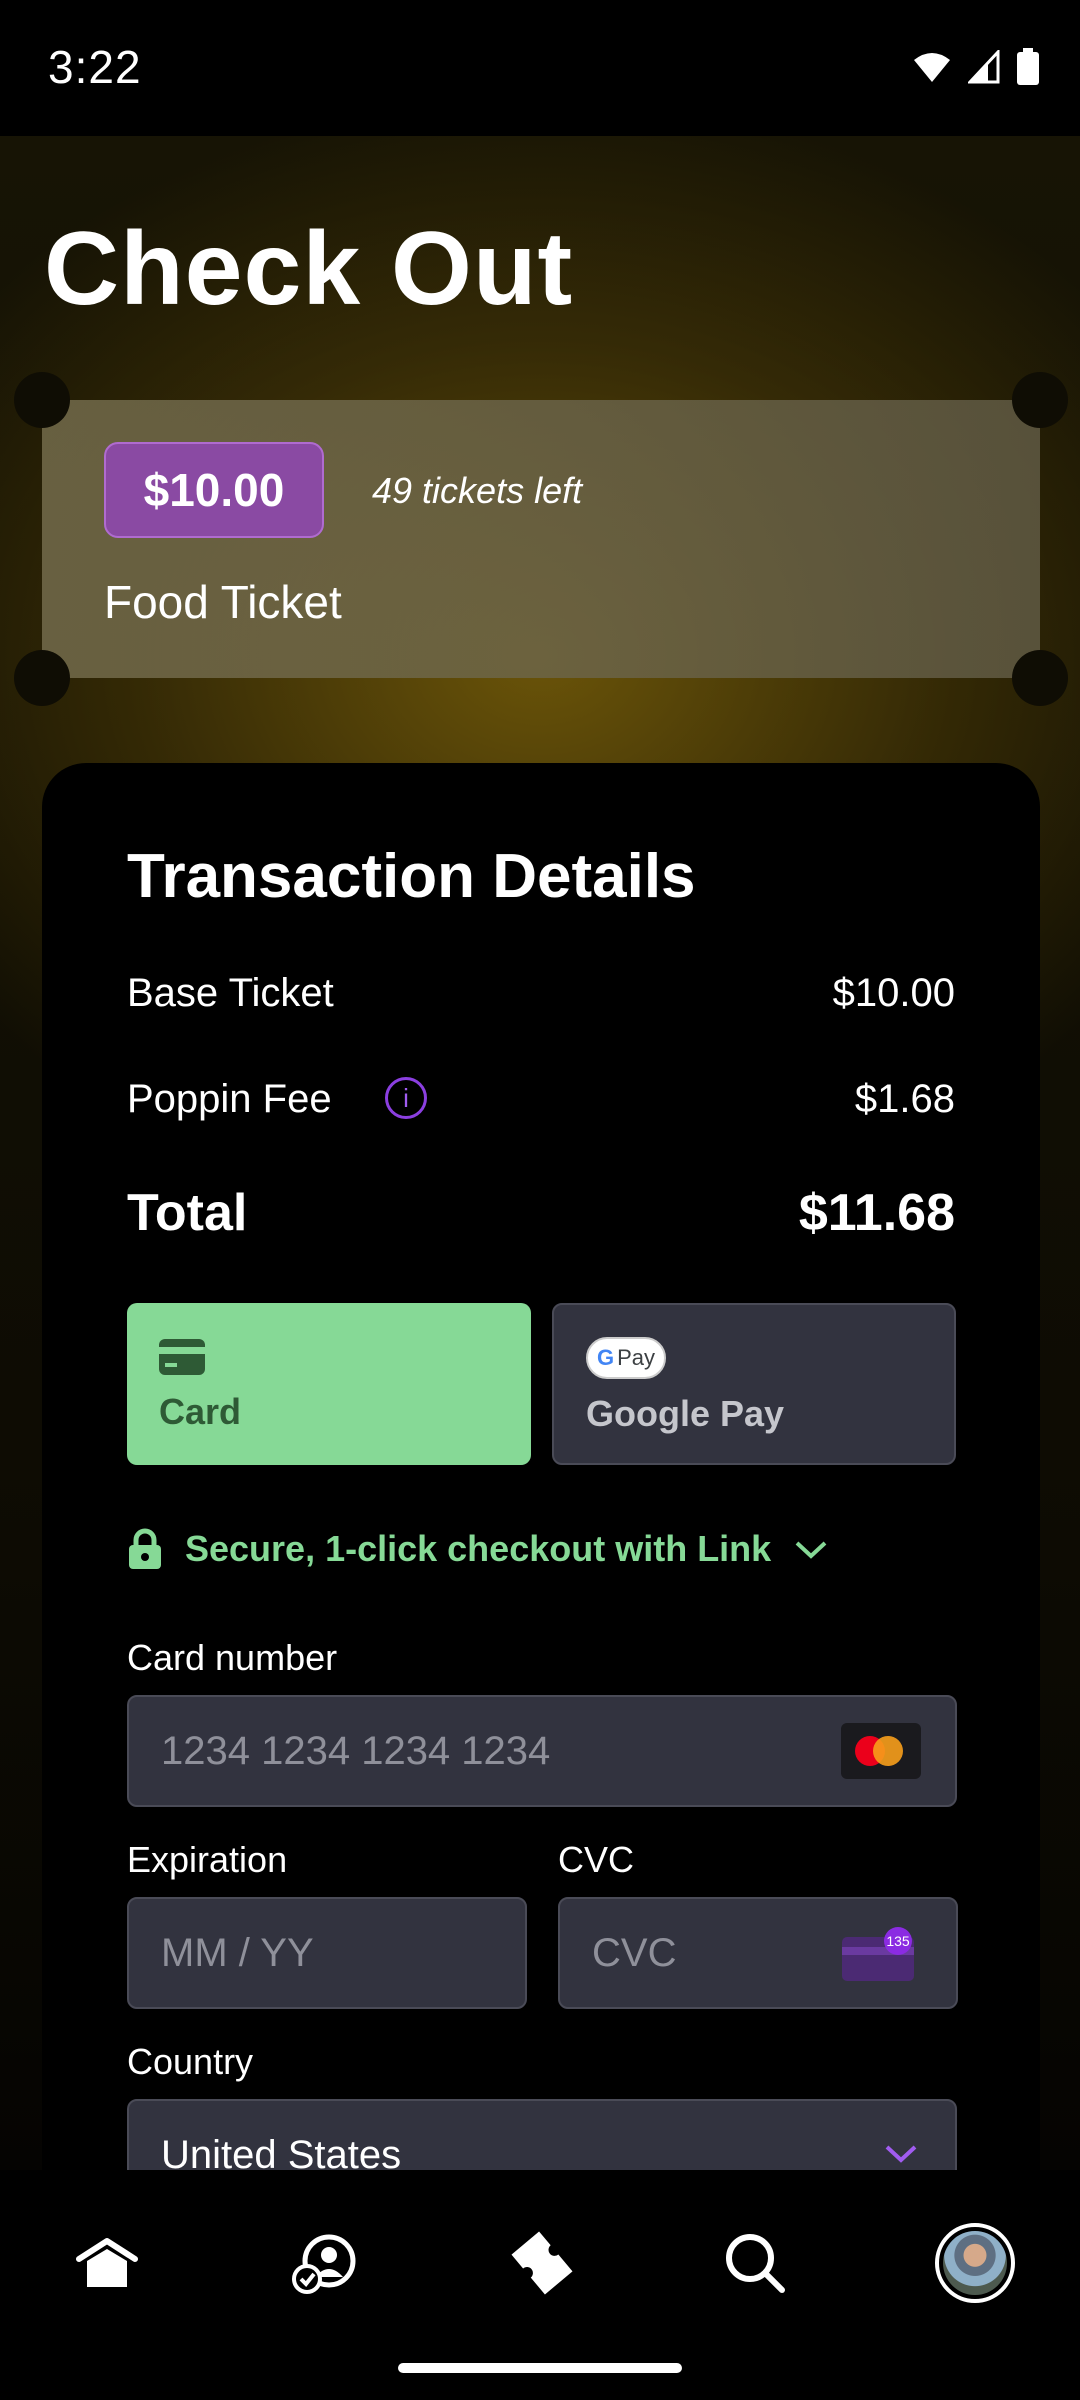  I want to click on status-bar: 3:22, so click(540, 68).